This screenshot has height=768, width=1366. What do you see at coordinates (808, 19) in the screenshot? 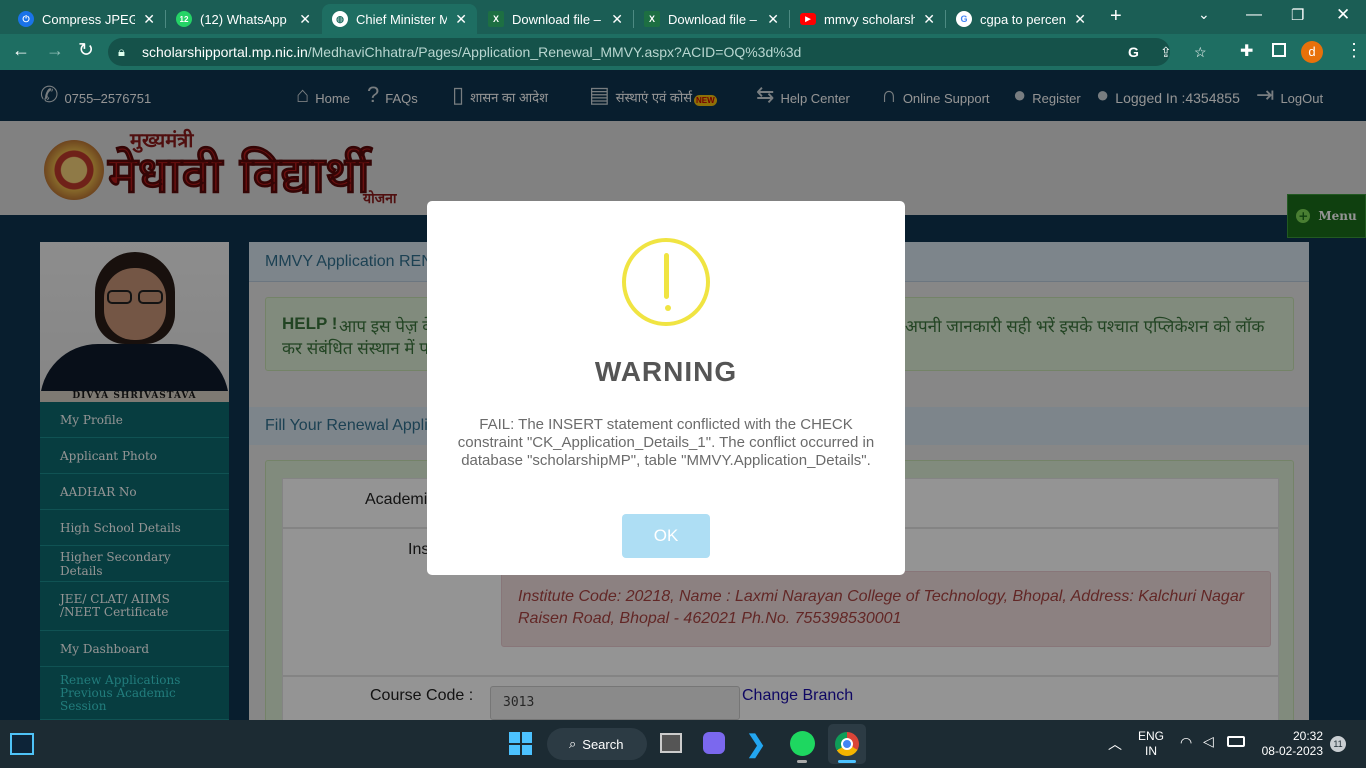
I see `youtube-icon: ▶` at bounding box center [808, 19].